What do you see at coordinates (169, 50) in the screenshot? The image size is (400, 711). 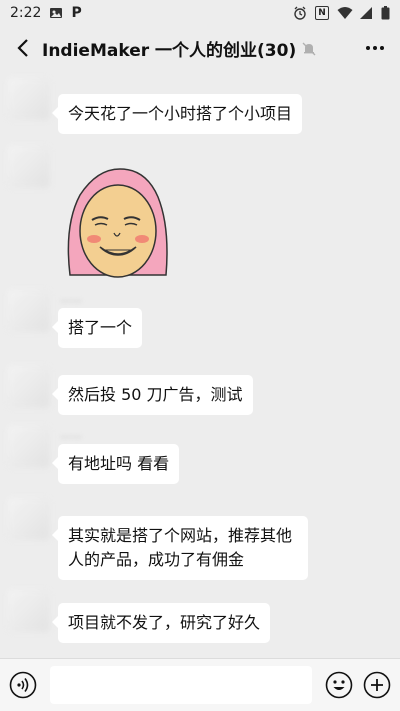 I see `chat-title: IndieMaker 一个人的创业(30)` at bounding box center [169, 50].